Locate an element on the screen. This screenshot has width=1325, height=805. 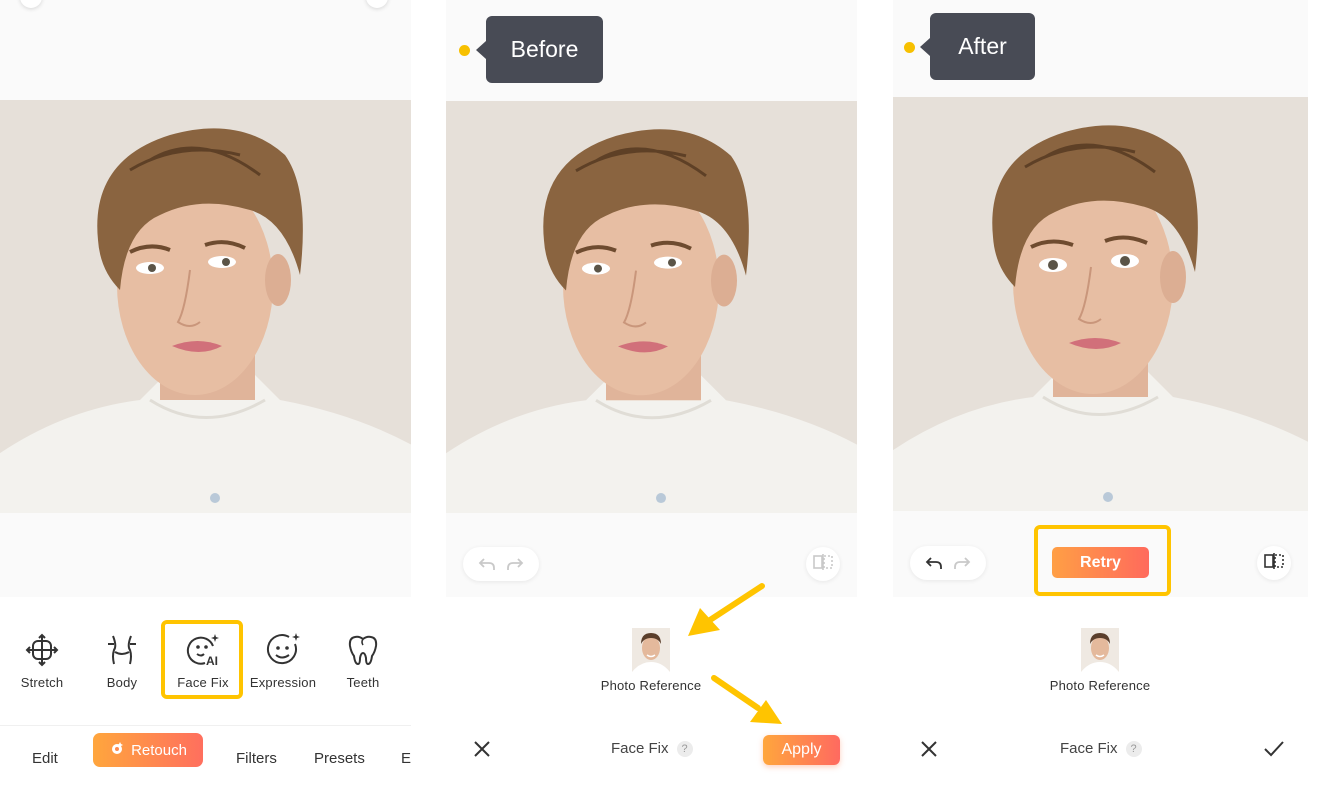
arrow-to-apply-icon is located at coordinates (746, 699).